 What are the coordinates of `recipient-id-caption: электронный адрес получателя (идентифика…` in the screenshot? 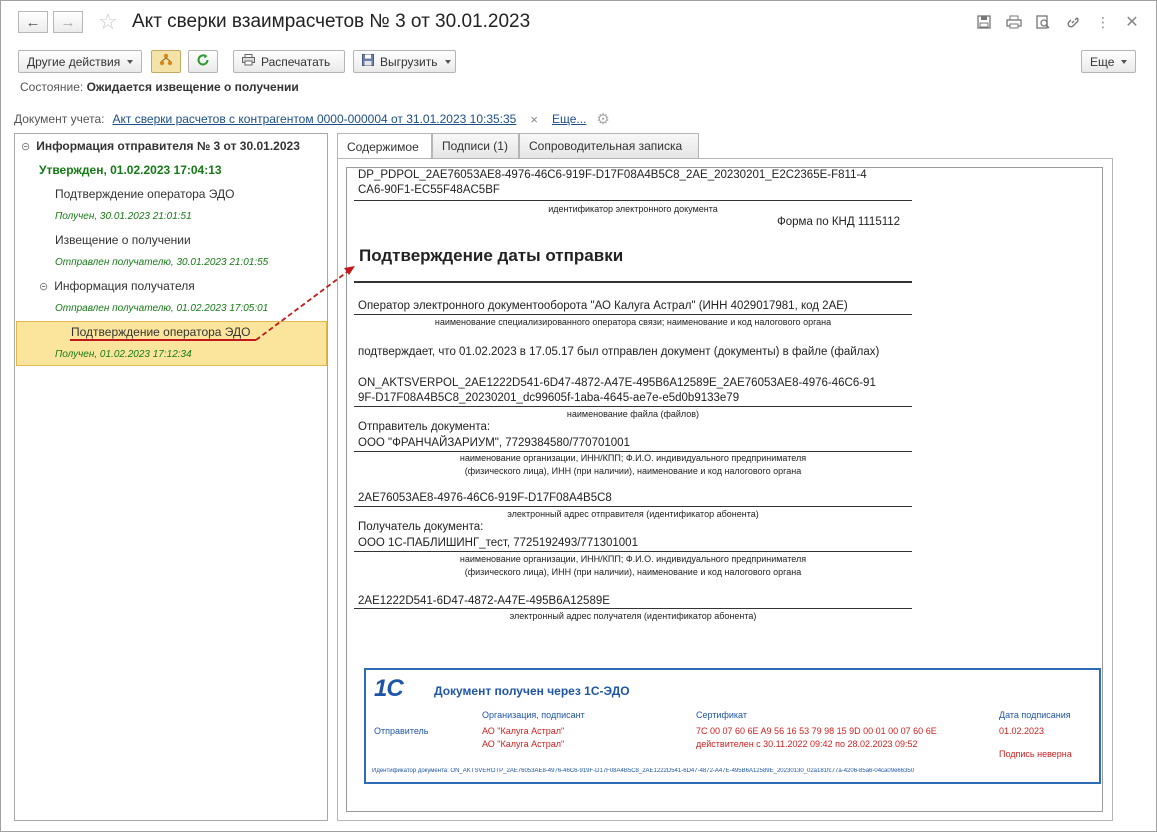 It's located at (633, 616).